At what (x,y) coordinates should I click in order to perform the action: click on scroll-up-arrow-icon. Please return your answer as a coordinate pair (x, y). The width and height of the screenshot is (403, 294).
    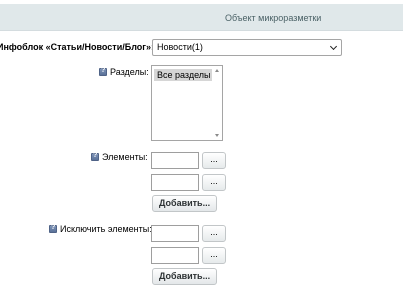
    Looking at the image, I should click on (217, 70).